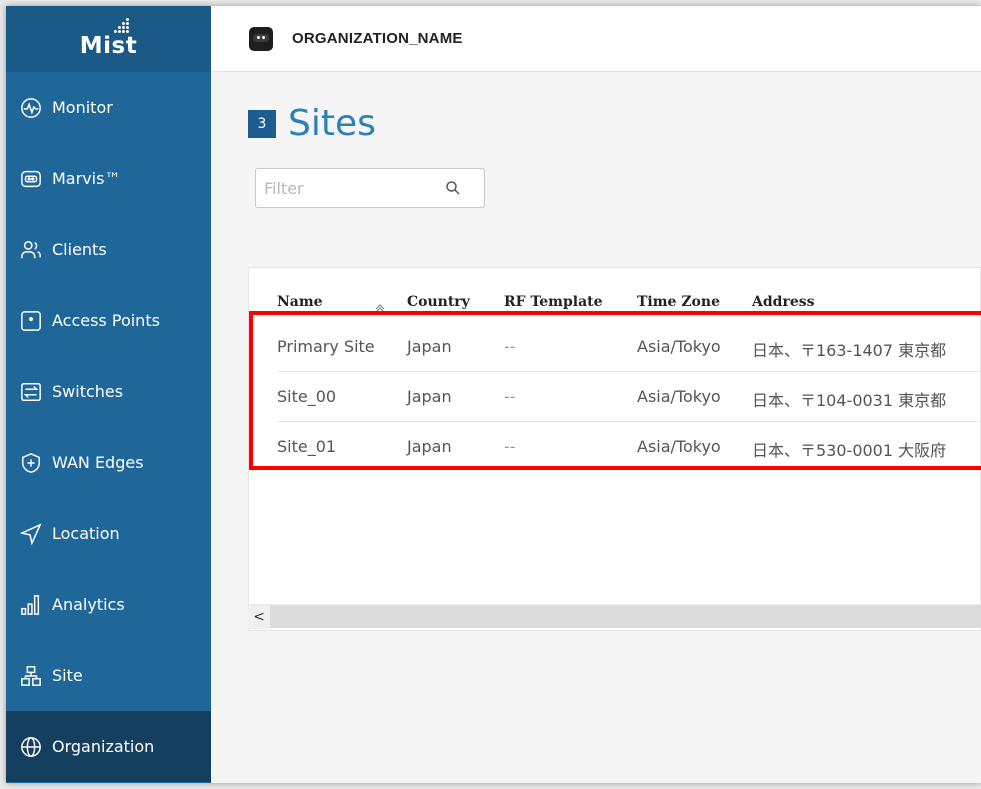  Describe the element at coordinates (86, 533) in the screenshot. I see `sidebar-item-label: Location` at that location.